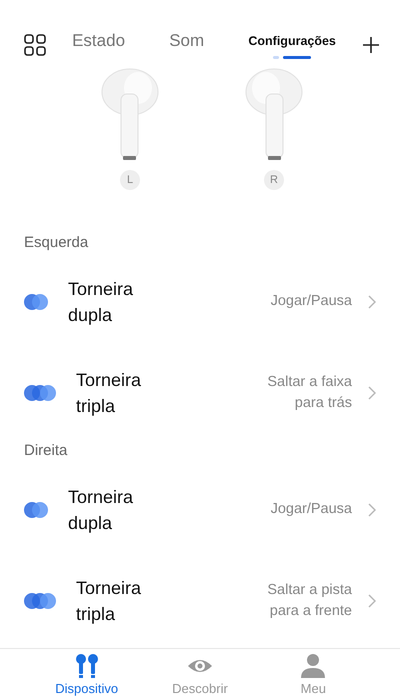 The image size is (400, 699). I want to click on side-label: L, so click(130, 180).